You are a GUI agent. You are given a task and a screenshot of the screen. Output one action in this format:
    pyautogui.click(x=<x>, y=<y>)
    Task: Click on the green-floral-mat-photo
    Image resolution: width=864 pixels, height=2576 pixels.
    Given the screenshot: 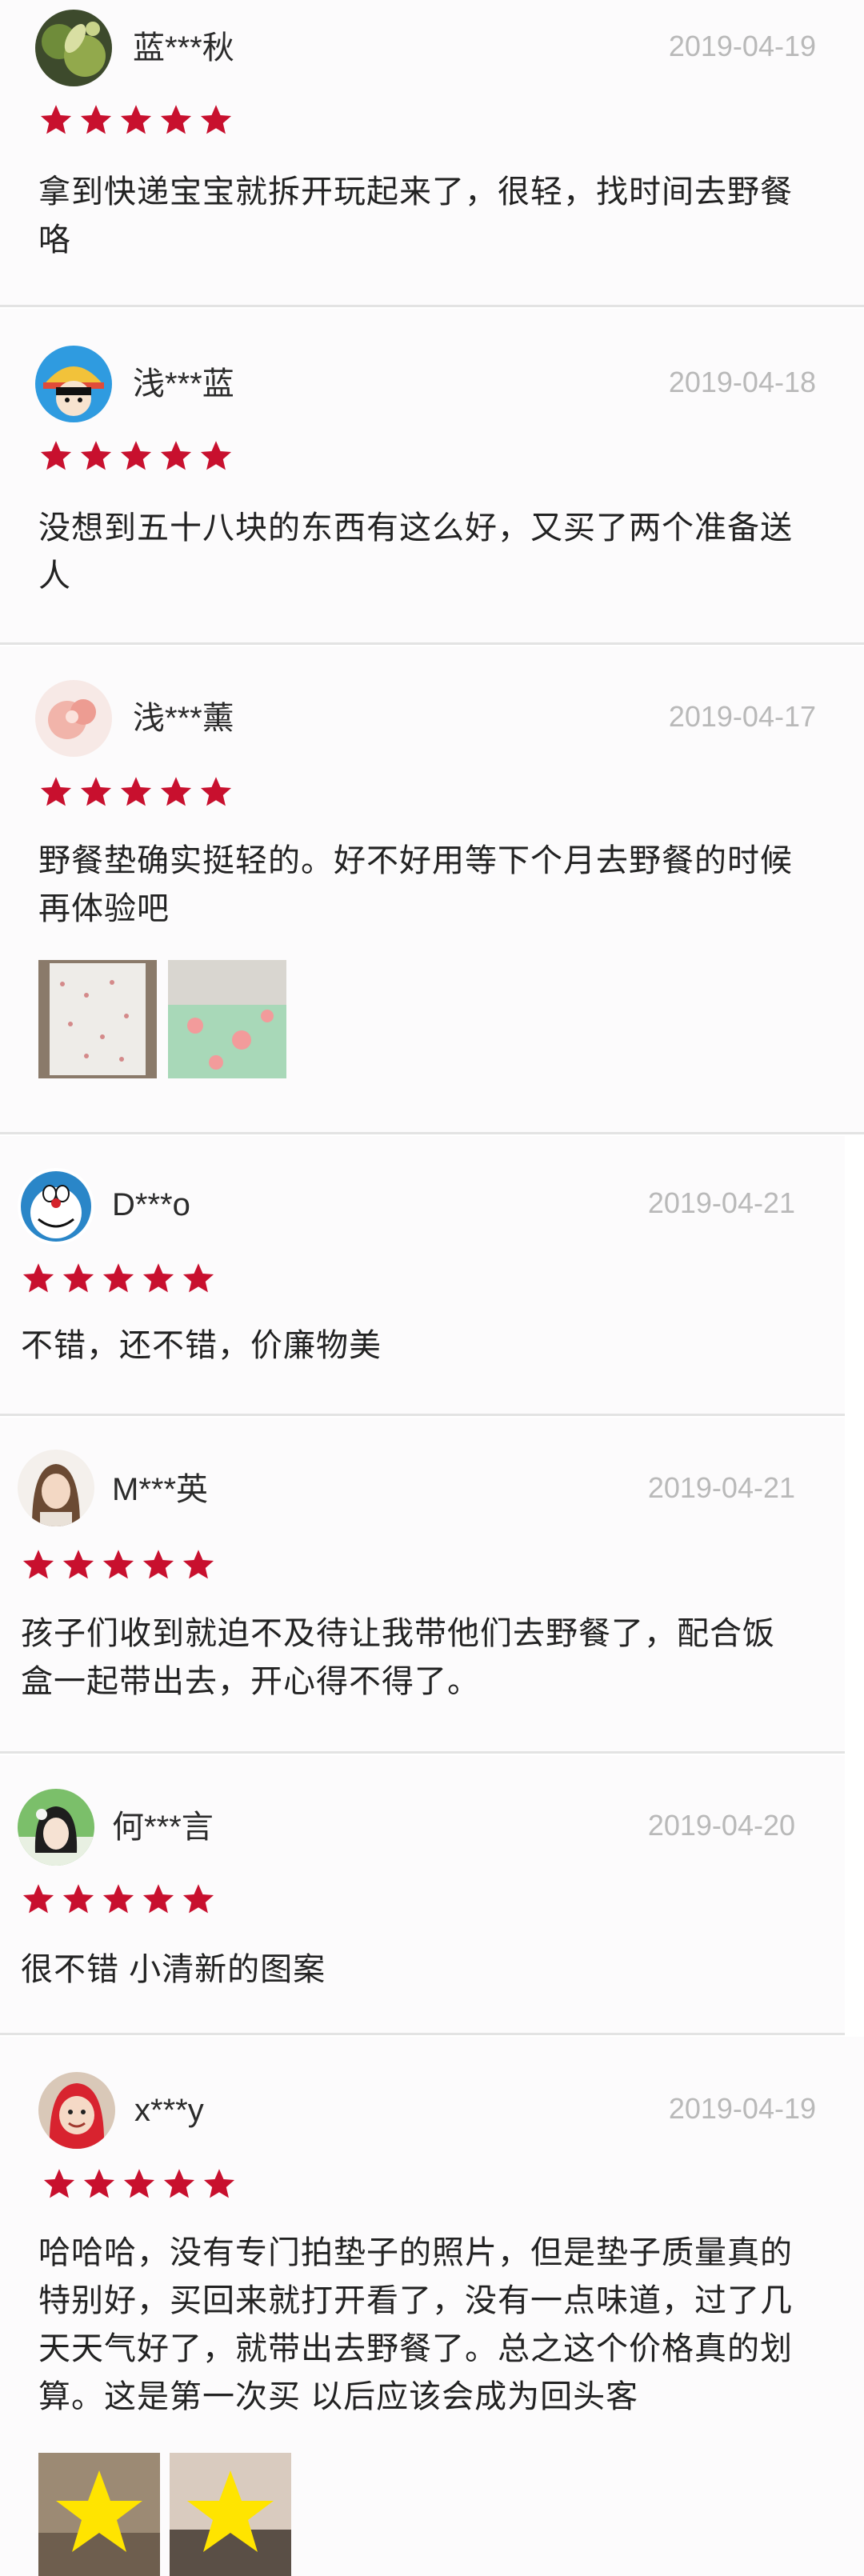 What is the action you would take?
    pyautogui.click(x=227, y=1019)
    